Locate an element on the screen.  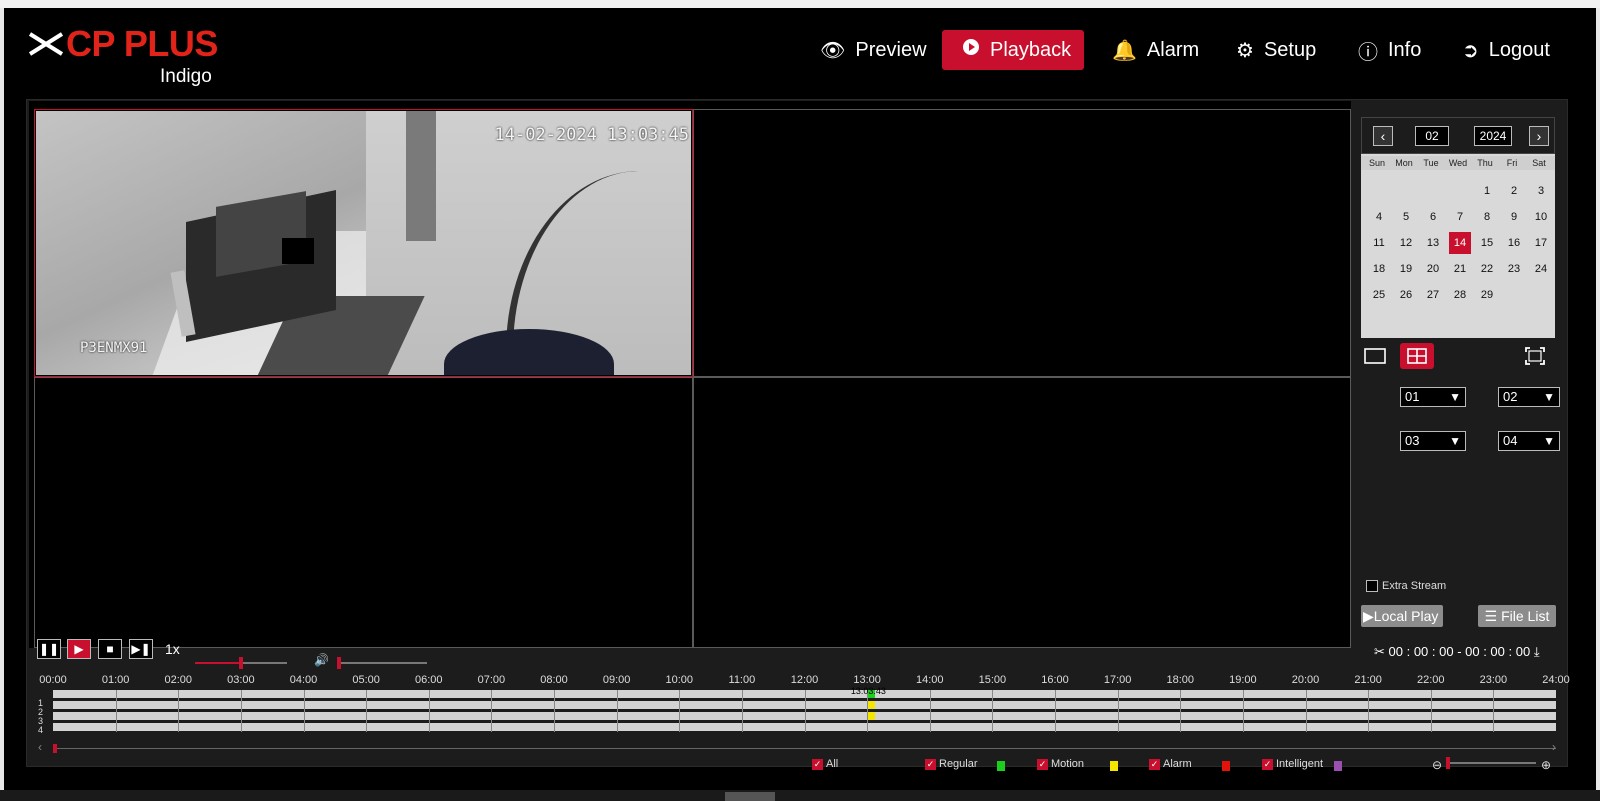
legend-motion: ✓ Motion is located at coordinates (1060, 764).